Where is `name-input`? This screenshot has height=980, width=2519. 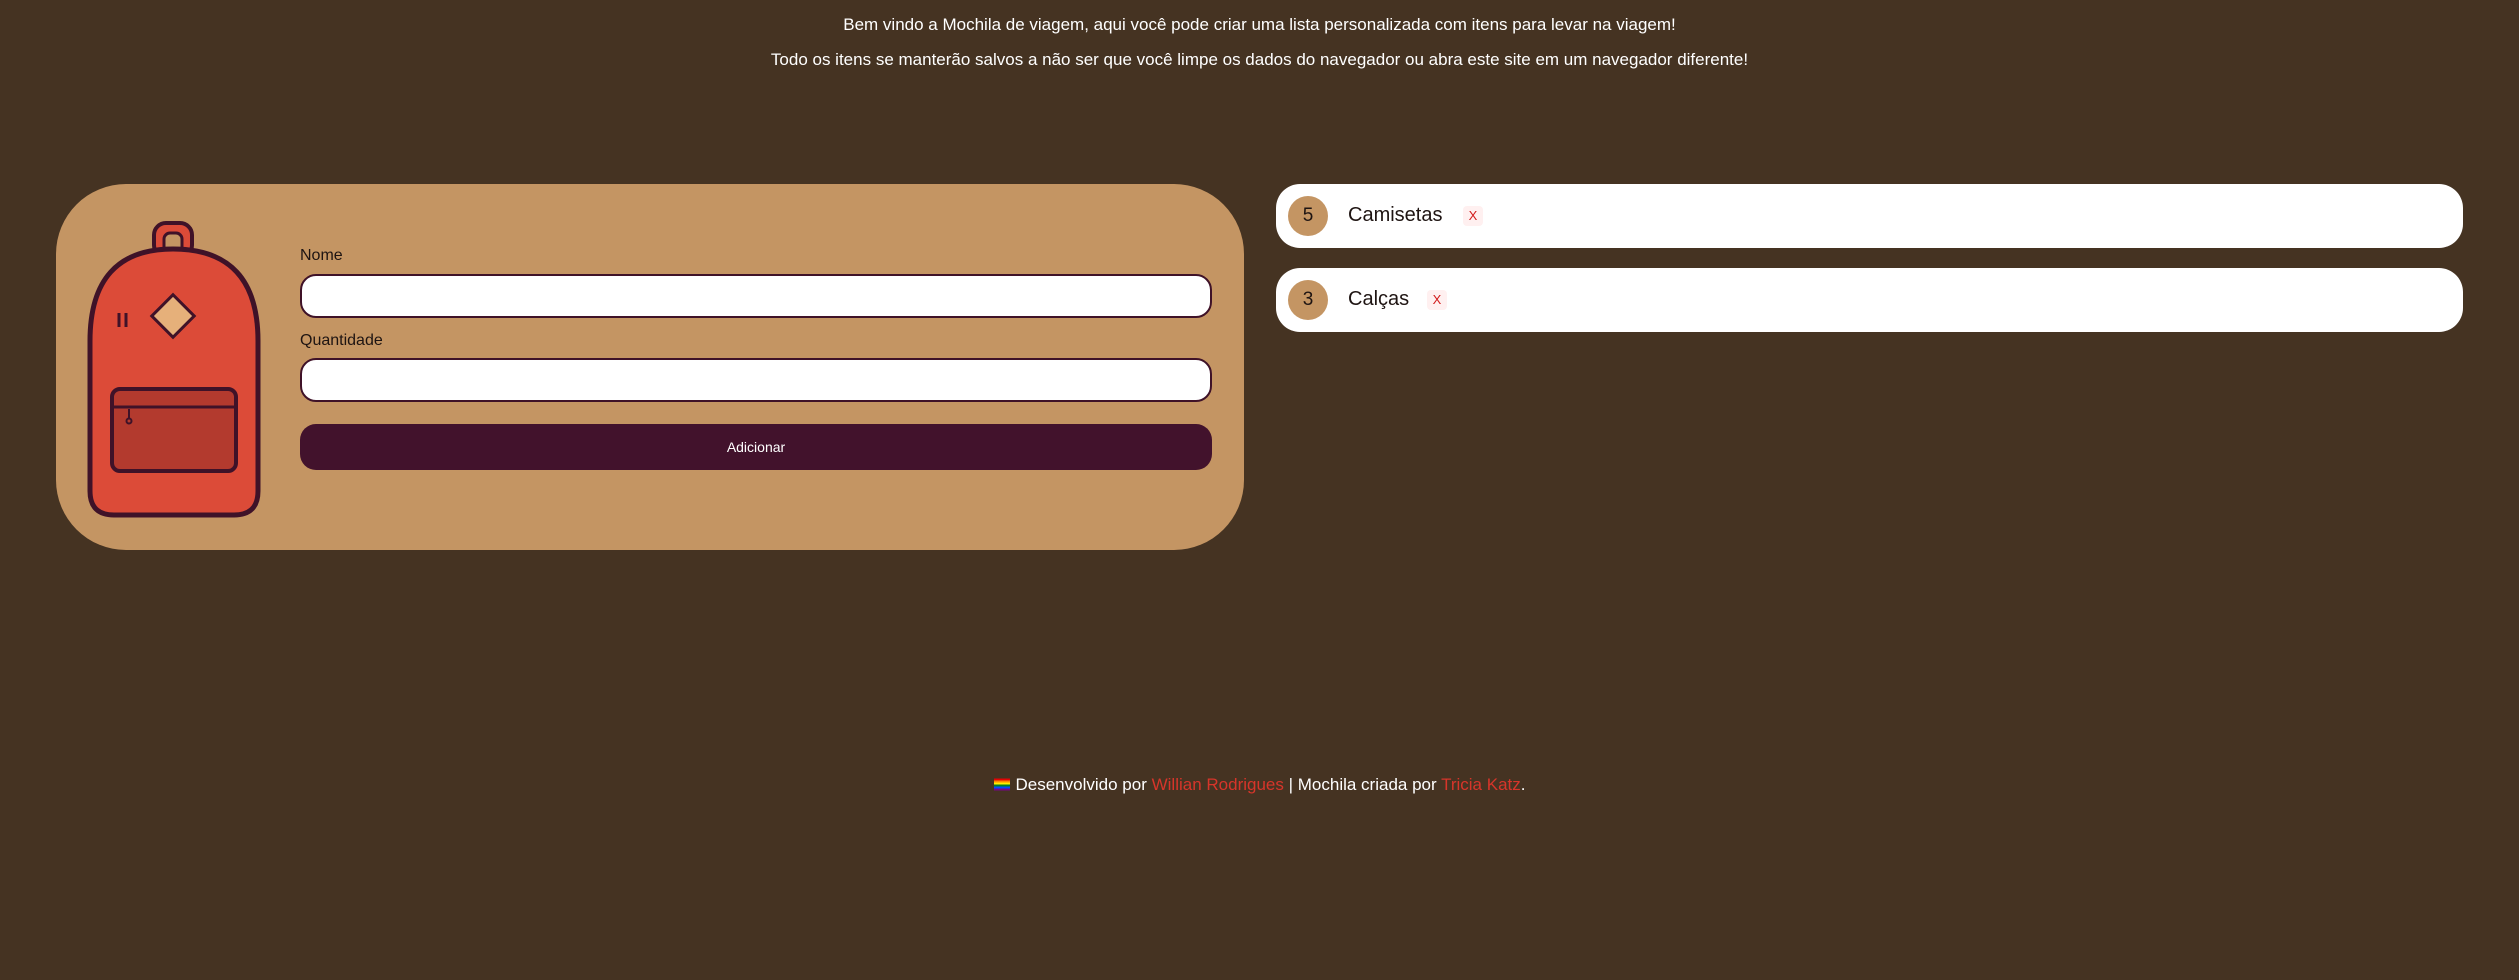
name-input is located at coordinates (756, 296).